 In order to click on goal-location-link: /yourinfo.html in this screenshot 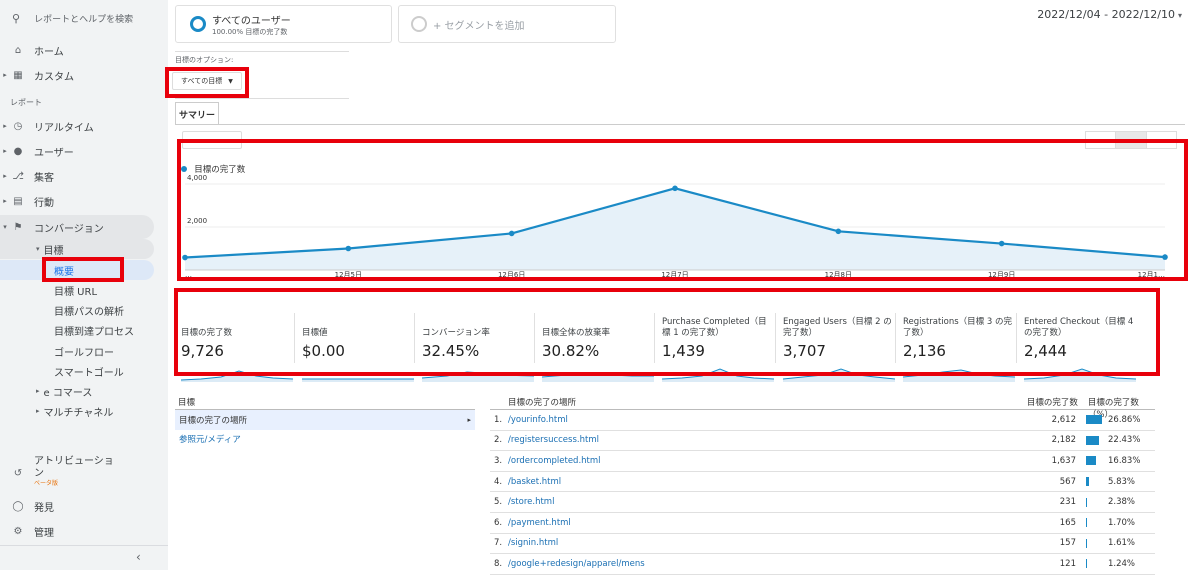, I will do `click(538, 420)`.